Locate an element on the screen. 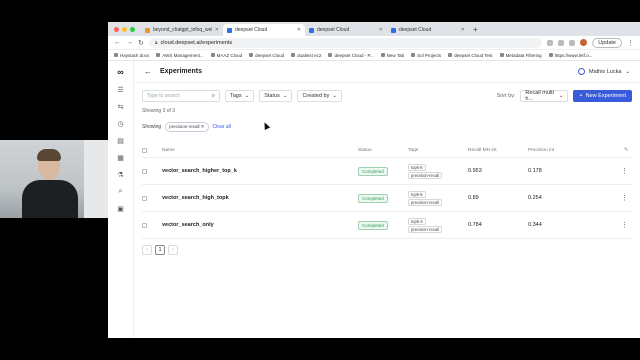 The width and height of the screenshot is (640, 360). files-icon: ▦ is located at coordinates (121, 158).